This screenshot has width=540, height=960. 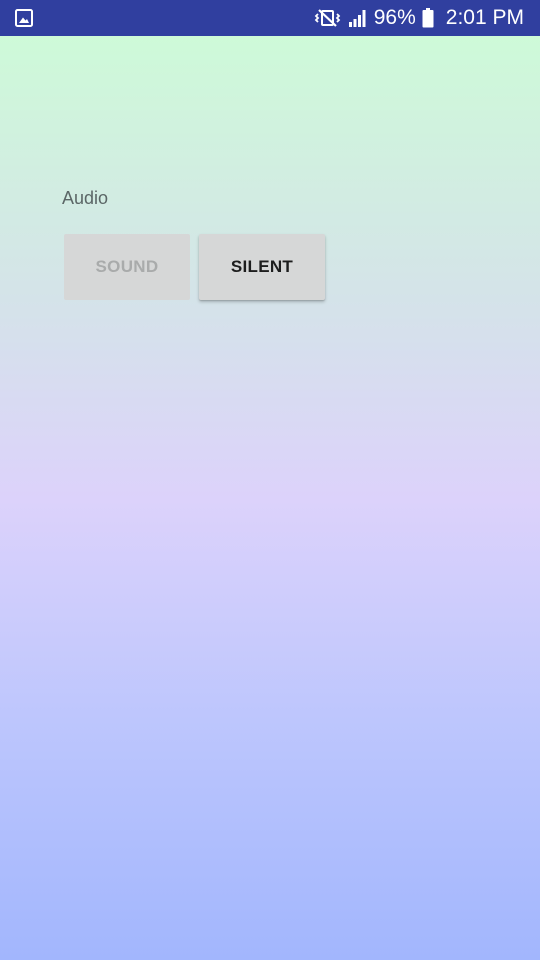 I want to click on battery-icon, so click(x=428, y=18).